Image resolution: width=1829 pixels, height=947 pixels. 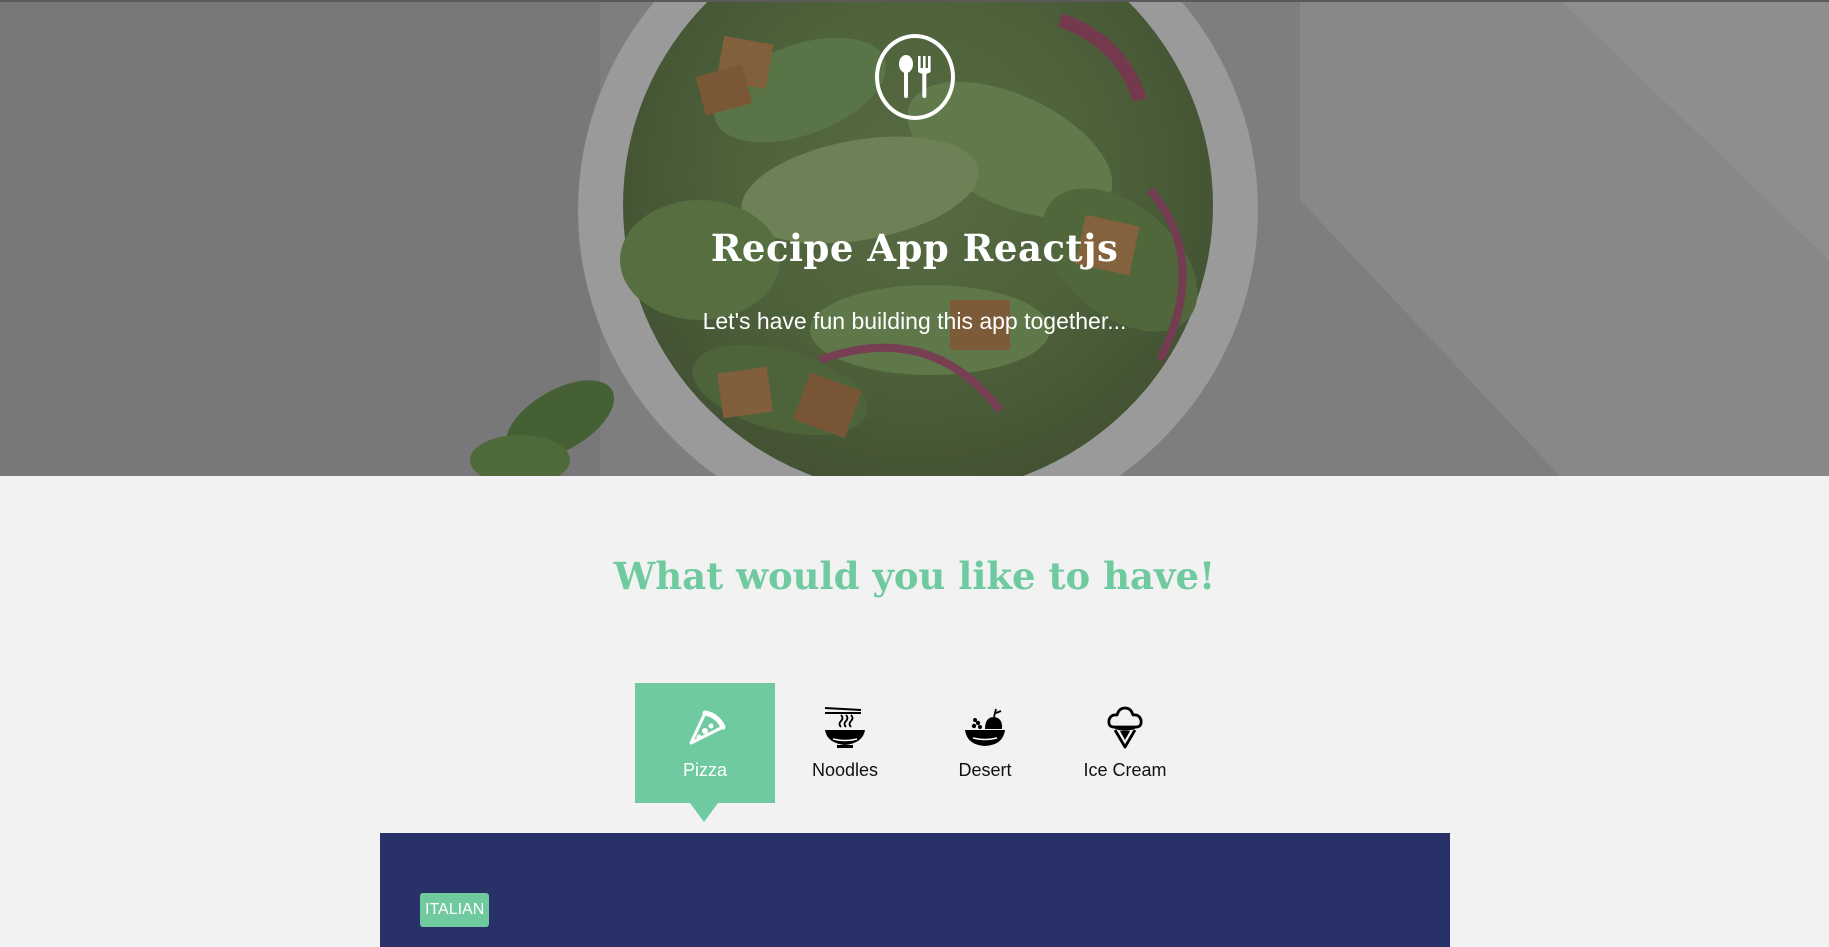 What do you see at coordinates (985, 727) in the screenshot?
I see `dessert-bowl-icon` at bounding box center [985, 727].